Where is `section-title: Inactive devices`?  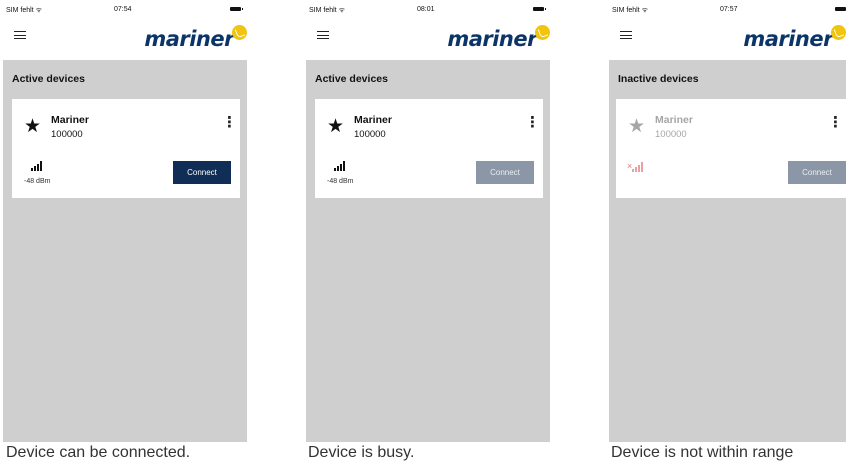
section-title: Inactive devices is located at coordinates (658, 79).